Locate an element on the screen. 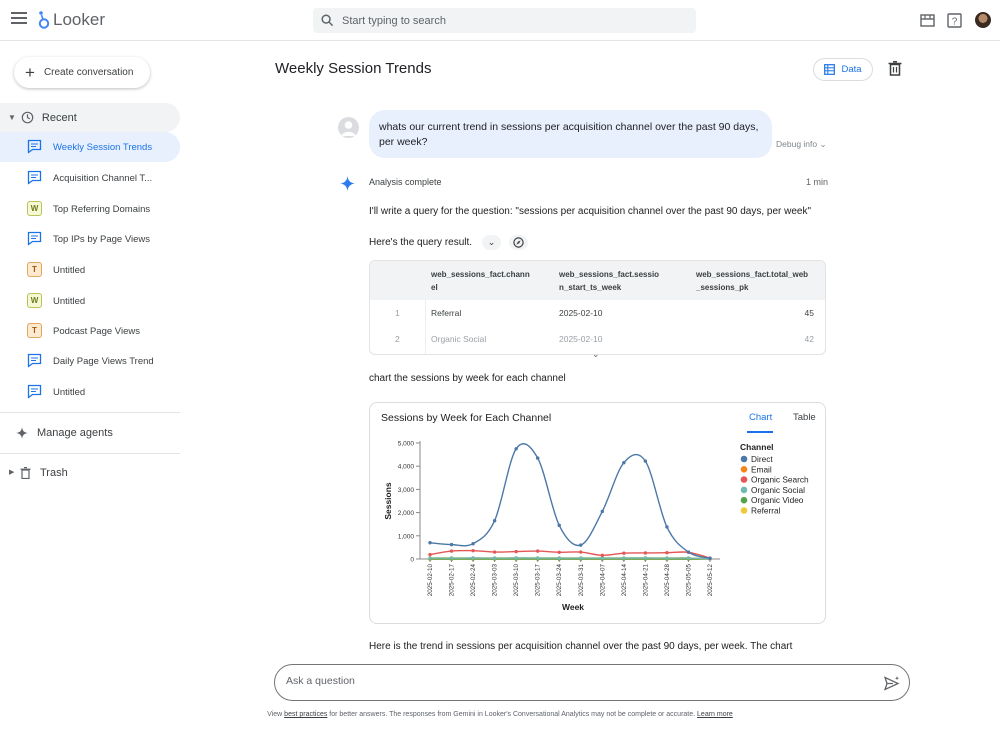  create-conversation-button: + Create conversation is located at coordinates (82, 72).